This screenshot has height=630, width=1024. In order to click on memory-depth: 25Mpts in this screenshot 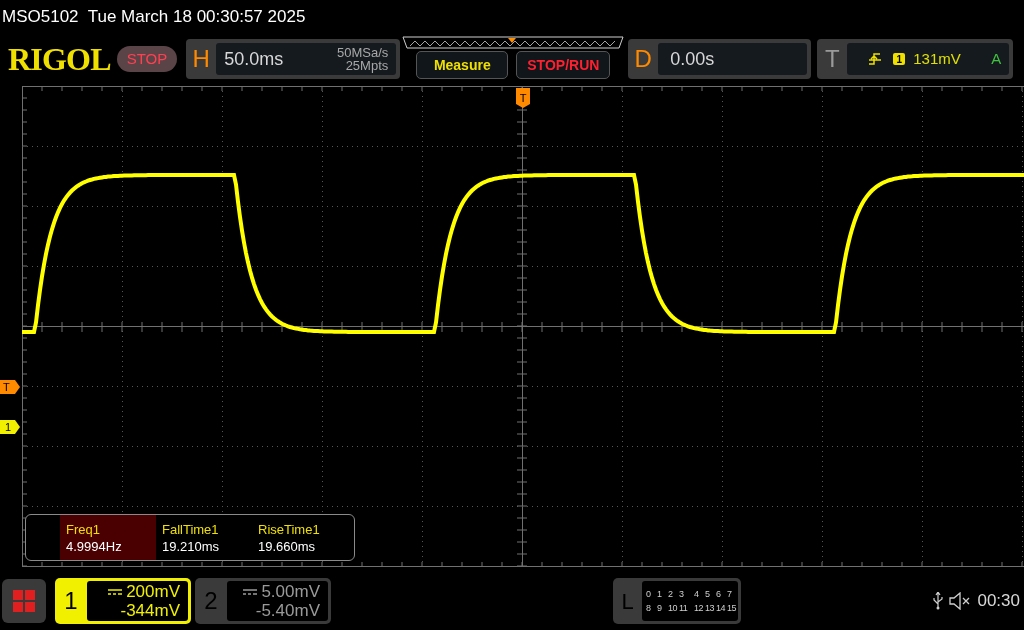, I will do `click(367, 65)`.